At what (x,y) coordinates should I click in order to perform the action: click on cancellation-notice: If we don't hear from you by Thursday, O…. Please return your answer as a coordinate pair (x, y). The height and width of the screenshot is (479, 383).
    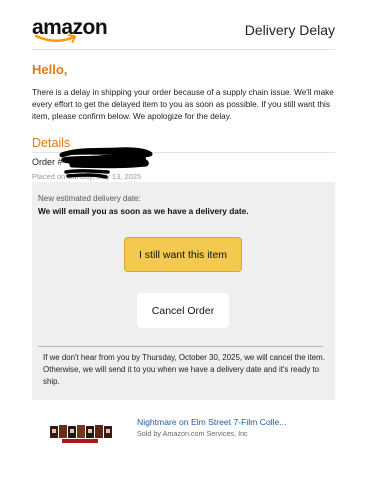
    Looking at the image, I should click on (184, 369).